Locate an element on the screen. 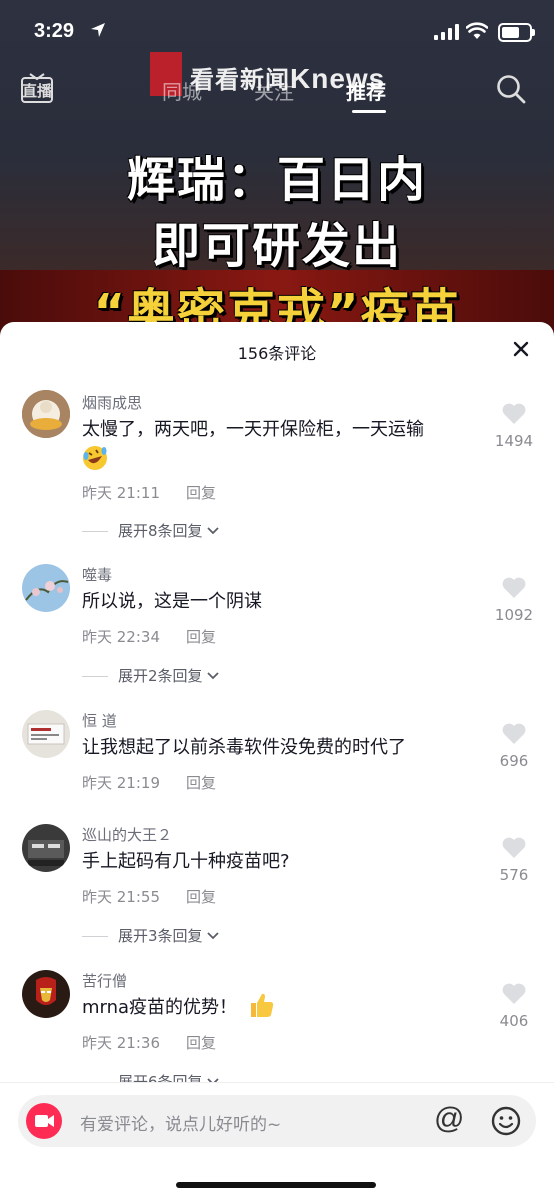  comment-text: mrna疫苗的优势！ is located at coordinates (282, 1007).